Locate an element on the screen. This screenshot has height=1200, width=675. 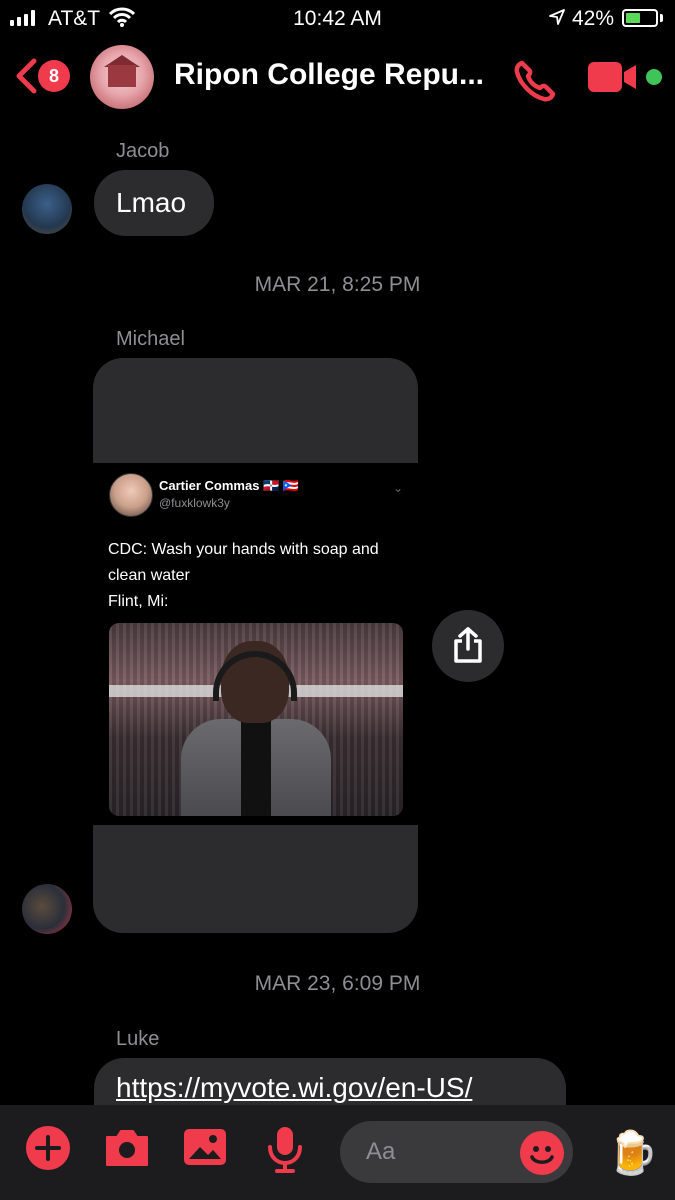
composer-bar: Aa 🍺 is located at coordinates (337, 1152).